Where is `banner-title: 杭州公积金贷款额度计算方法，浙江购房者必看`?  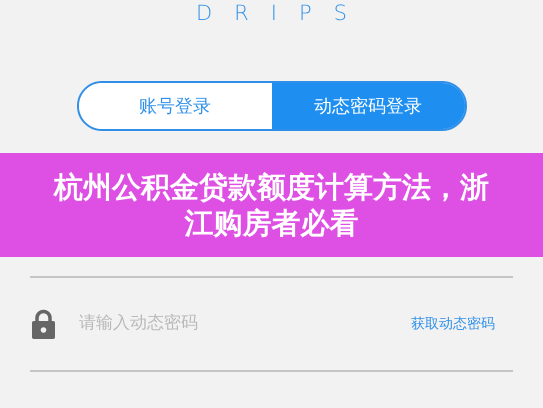
banner-title: 杭州公积金贷款额度计算方法，浙江购房者必看 is located at coordinates (271, 205).